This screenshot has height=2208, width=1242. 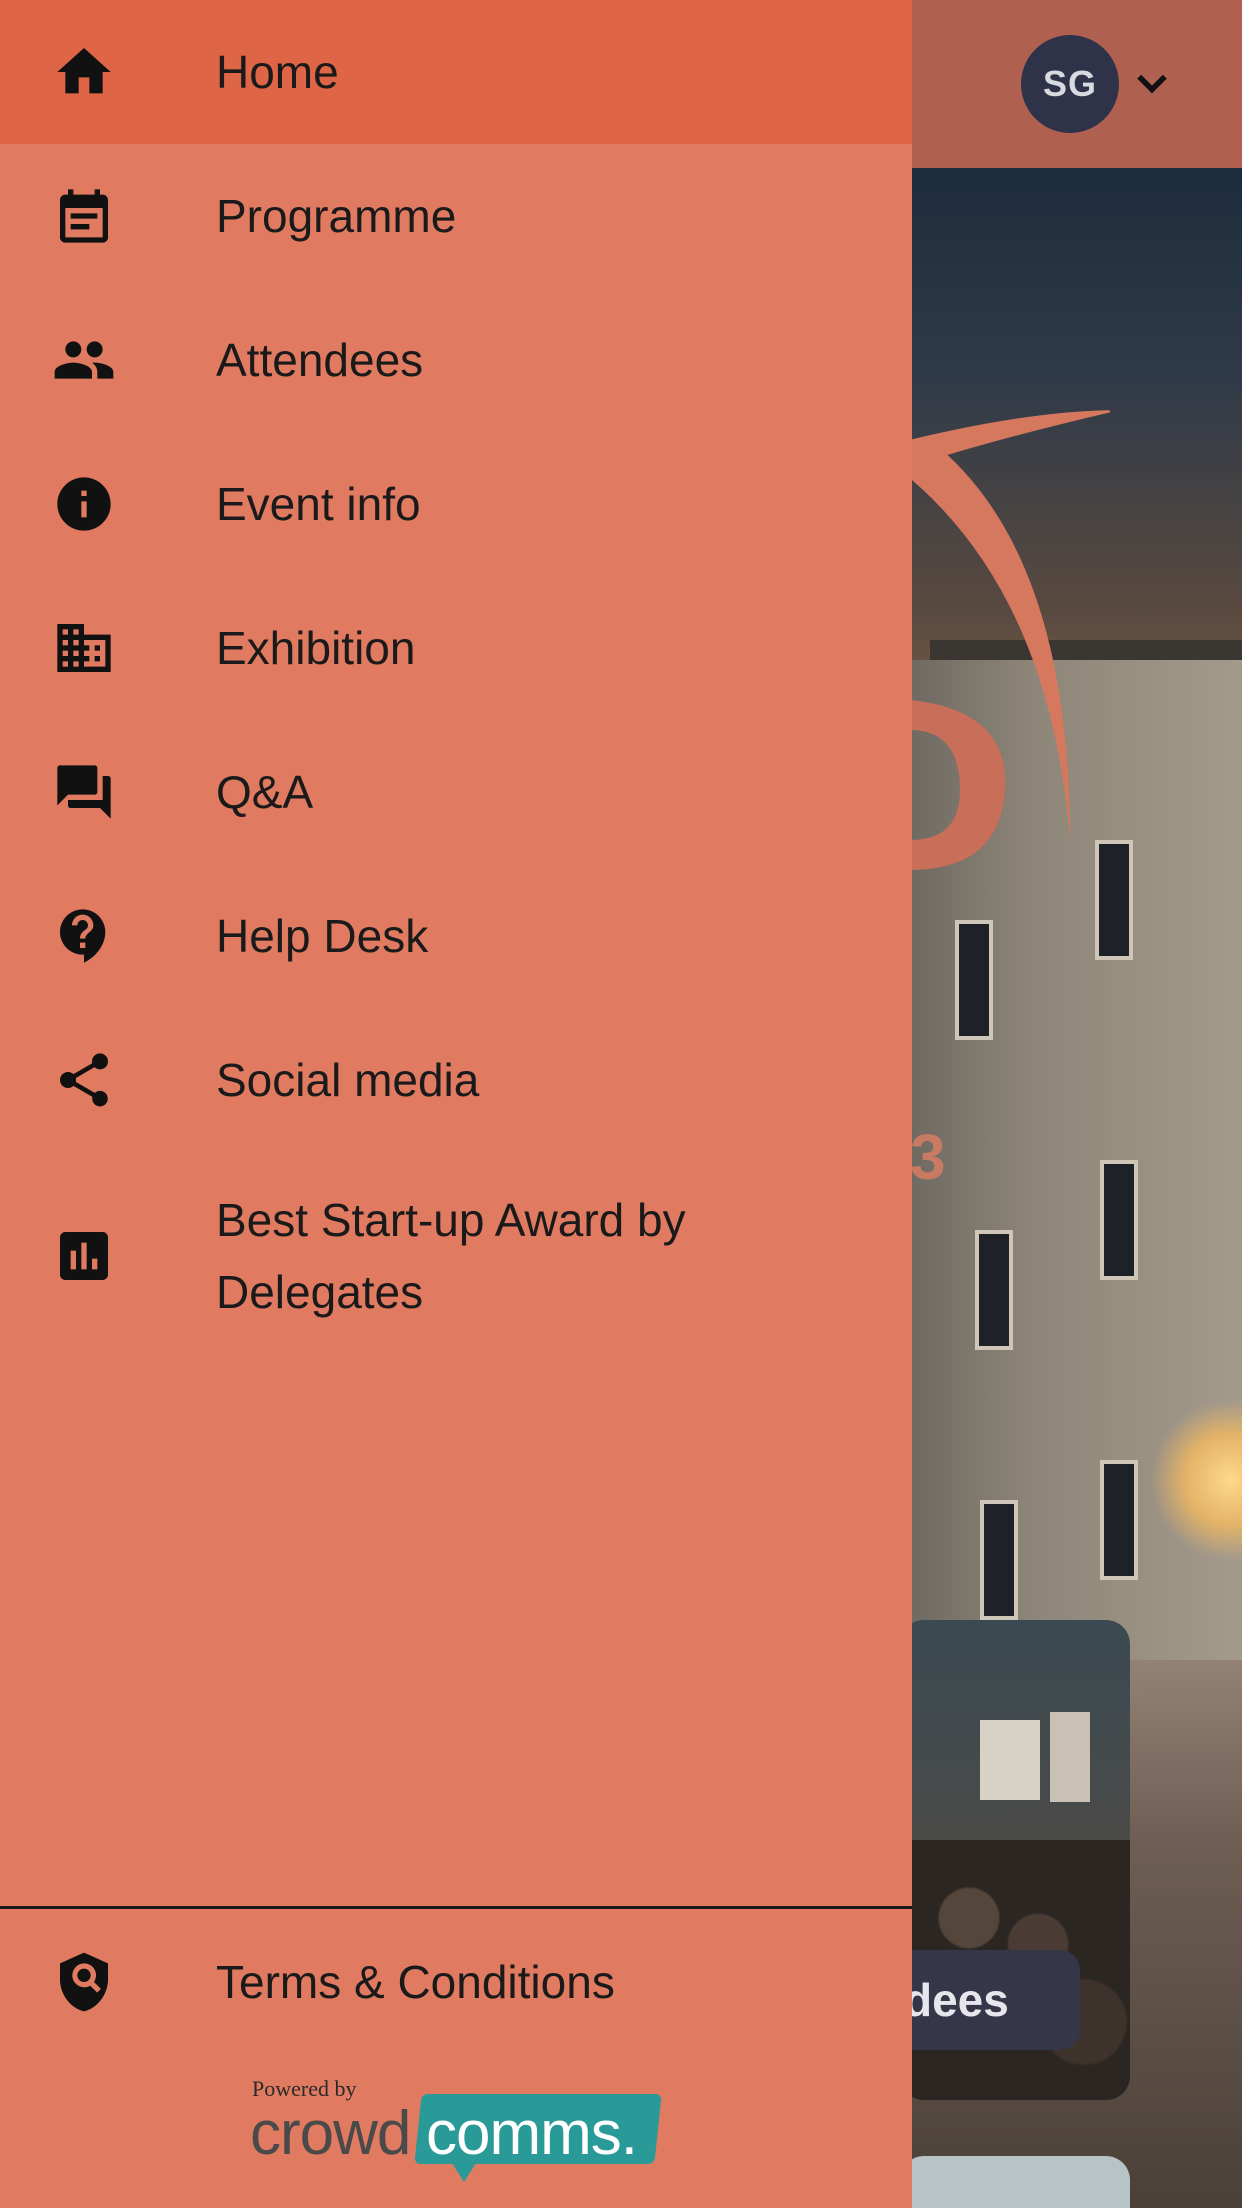 I want to click on people-icon, so click(x=84, y=360).